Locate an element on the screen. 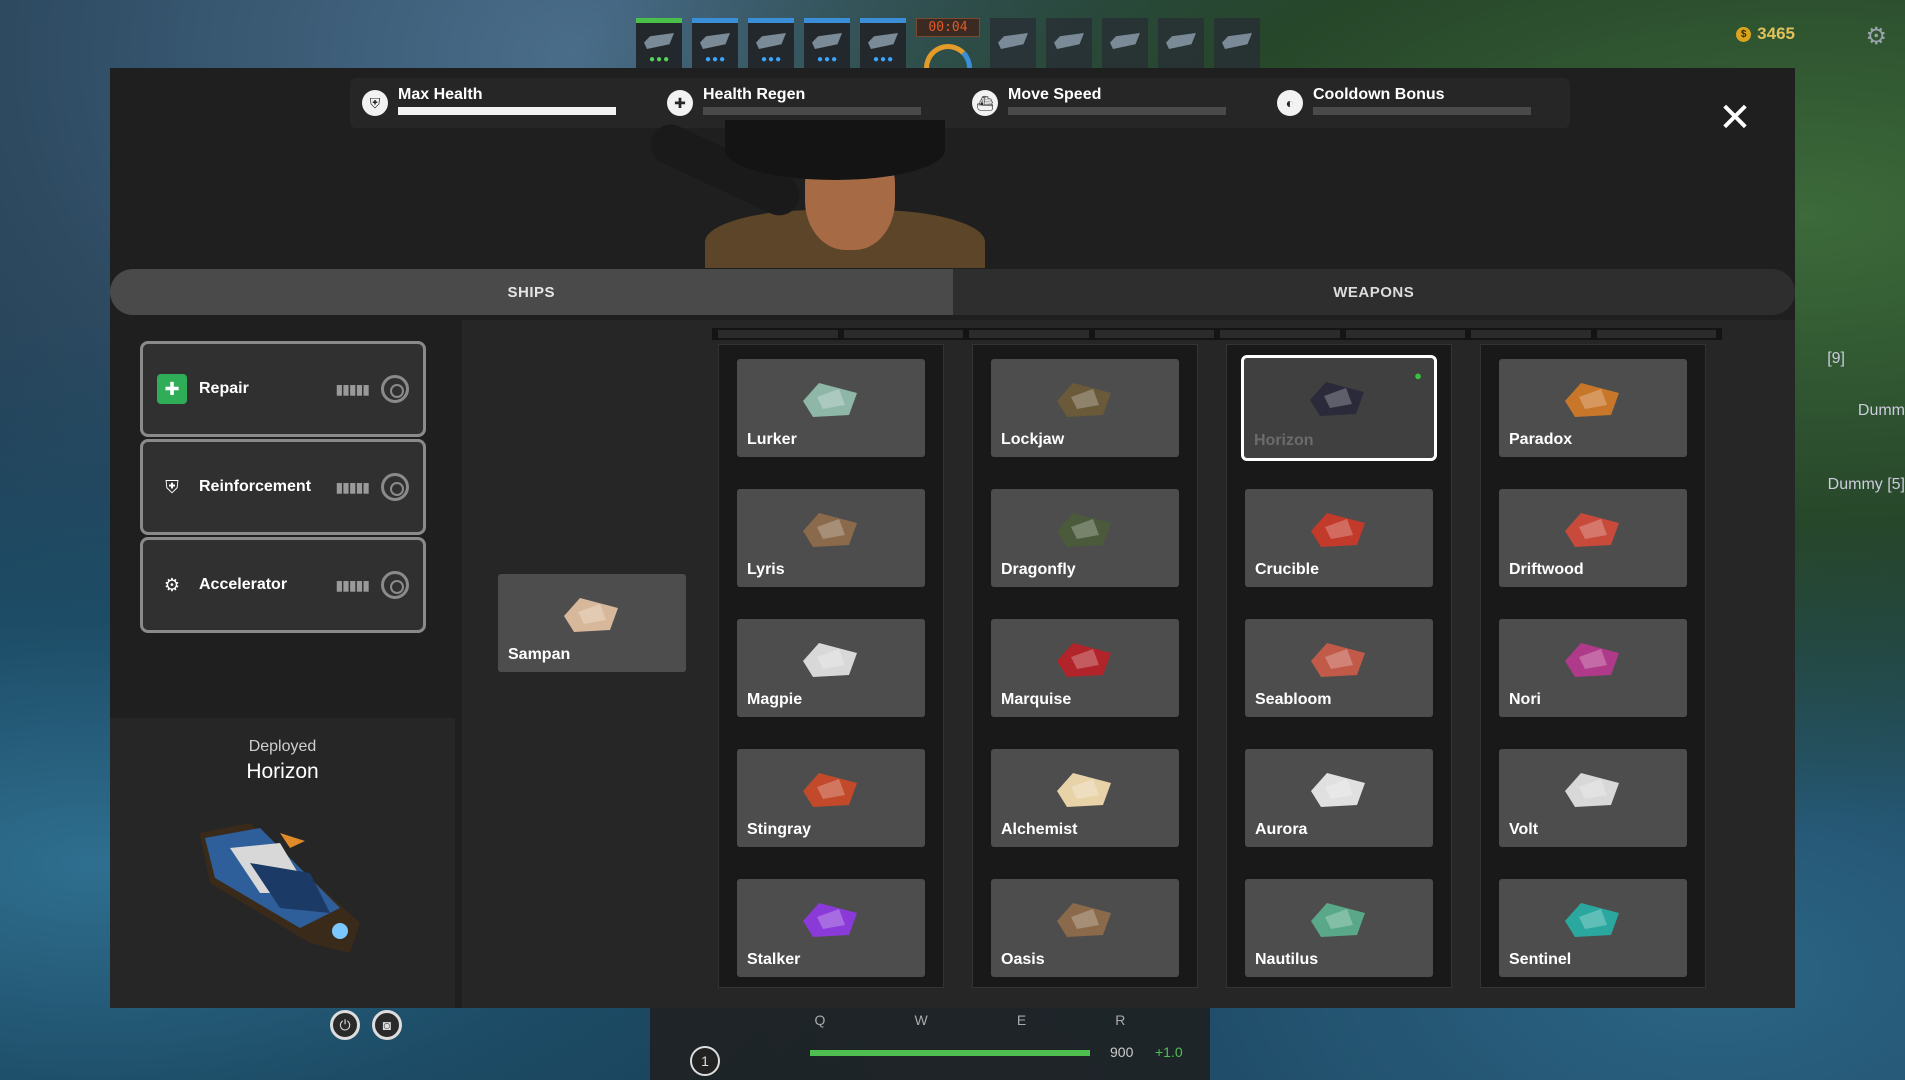  match-hud: ●●● ●●● ●●● ●●● ●●● 00:04 is located at coordinates (948, 44).